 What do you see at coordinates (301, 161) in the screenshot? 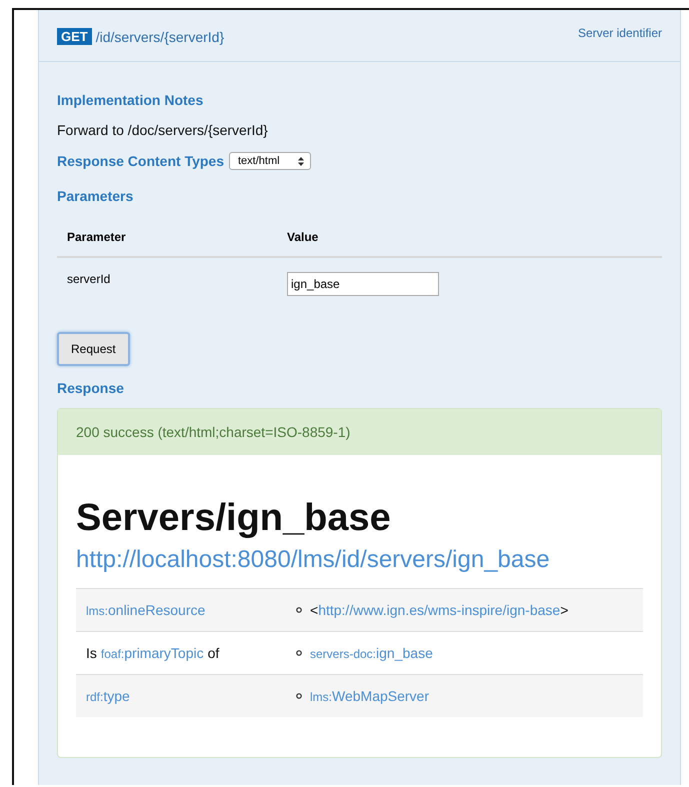
I see `updown-icon` at bounding box center [301, 161].